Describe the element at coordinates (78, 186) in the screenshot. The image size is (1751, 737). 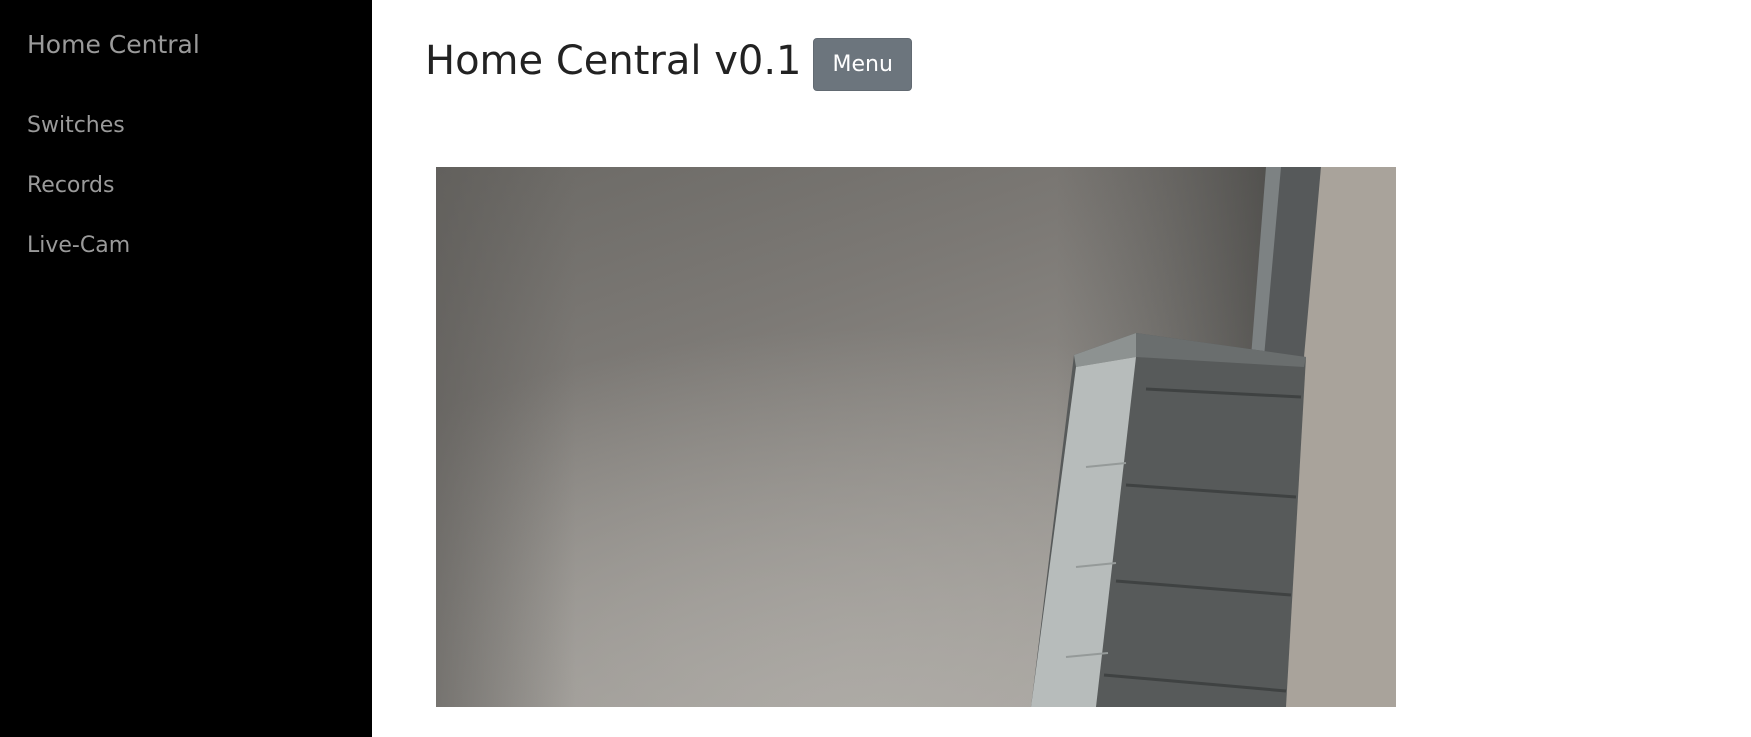
I see `sidebar-link-records: Records` at that location.